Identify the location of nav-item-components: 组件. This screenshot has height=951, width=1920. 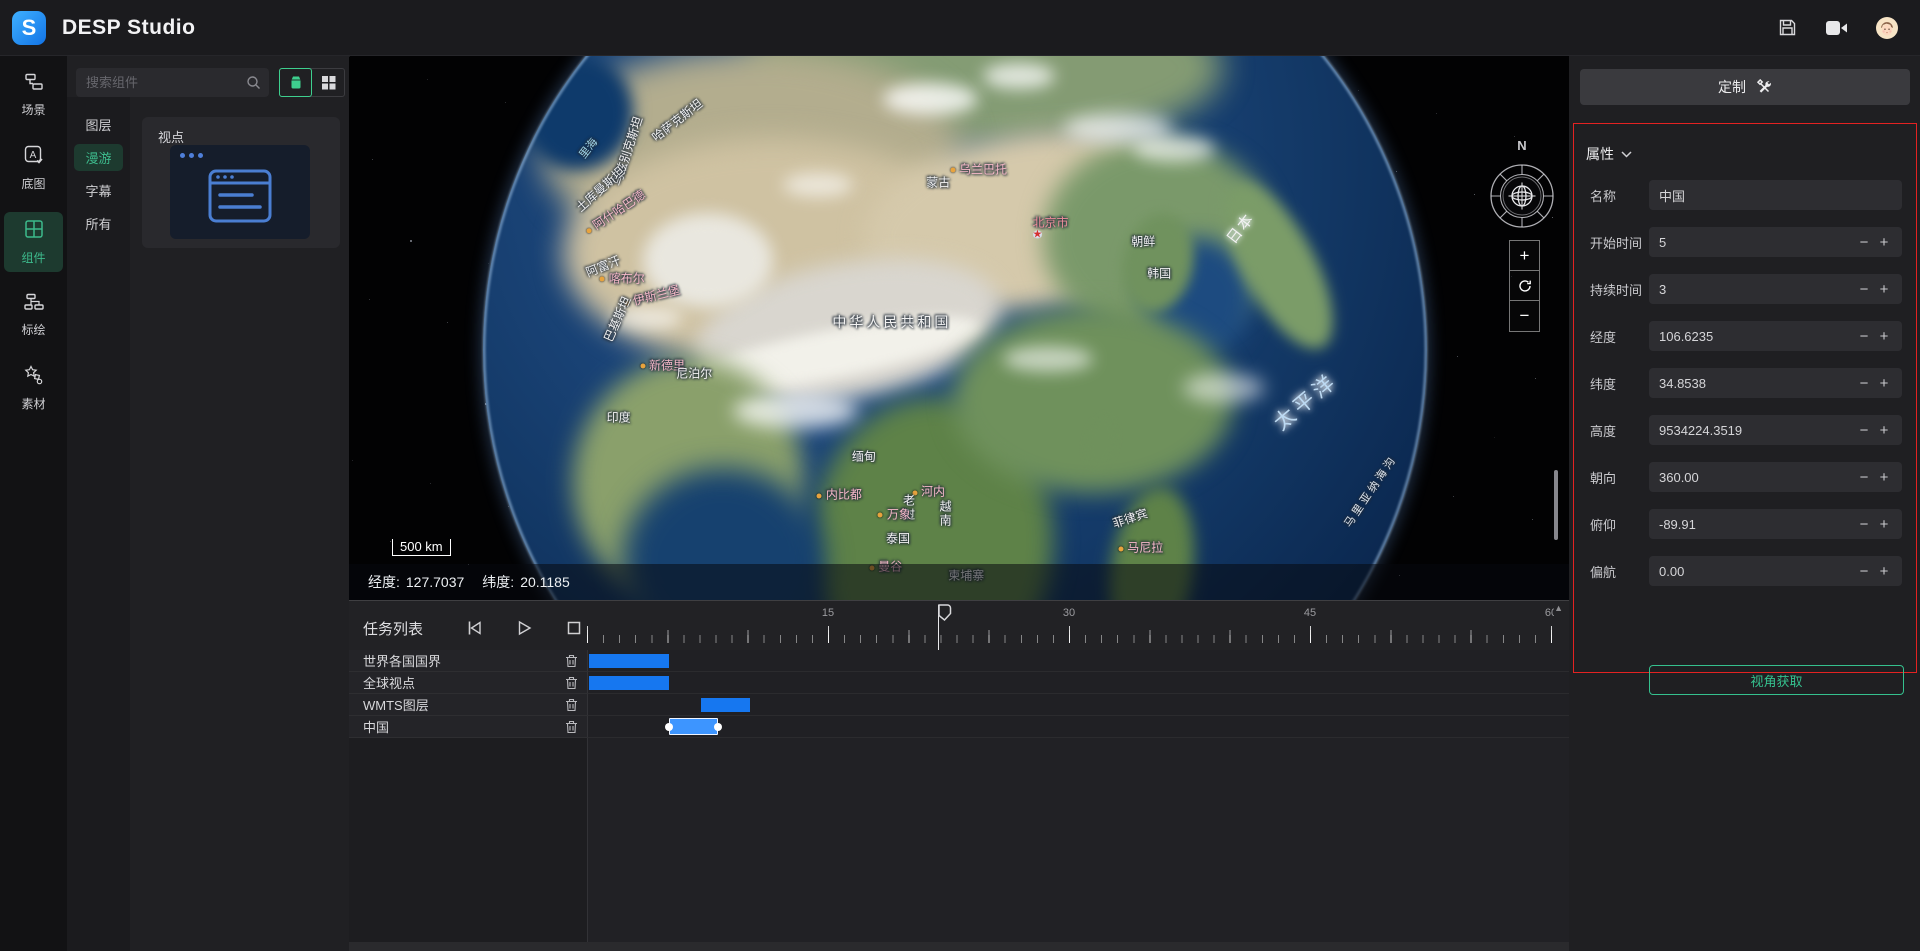
(33, 242).